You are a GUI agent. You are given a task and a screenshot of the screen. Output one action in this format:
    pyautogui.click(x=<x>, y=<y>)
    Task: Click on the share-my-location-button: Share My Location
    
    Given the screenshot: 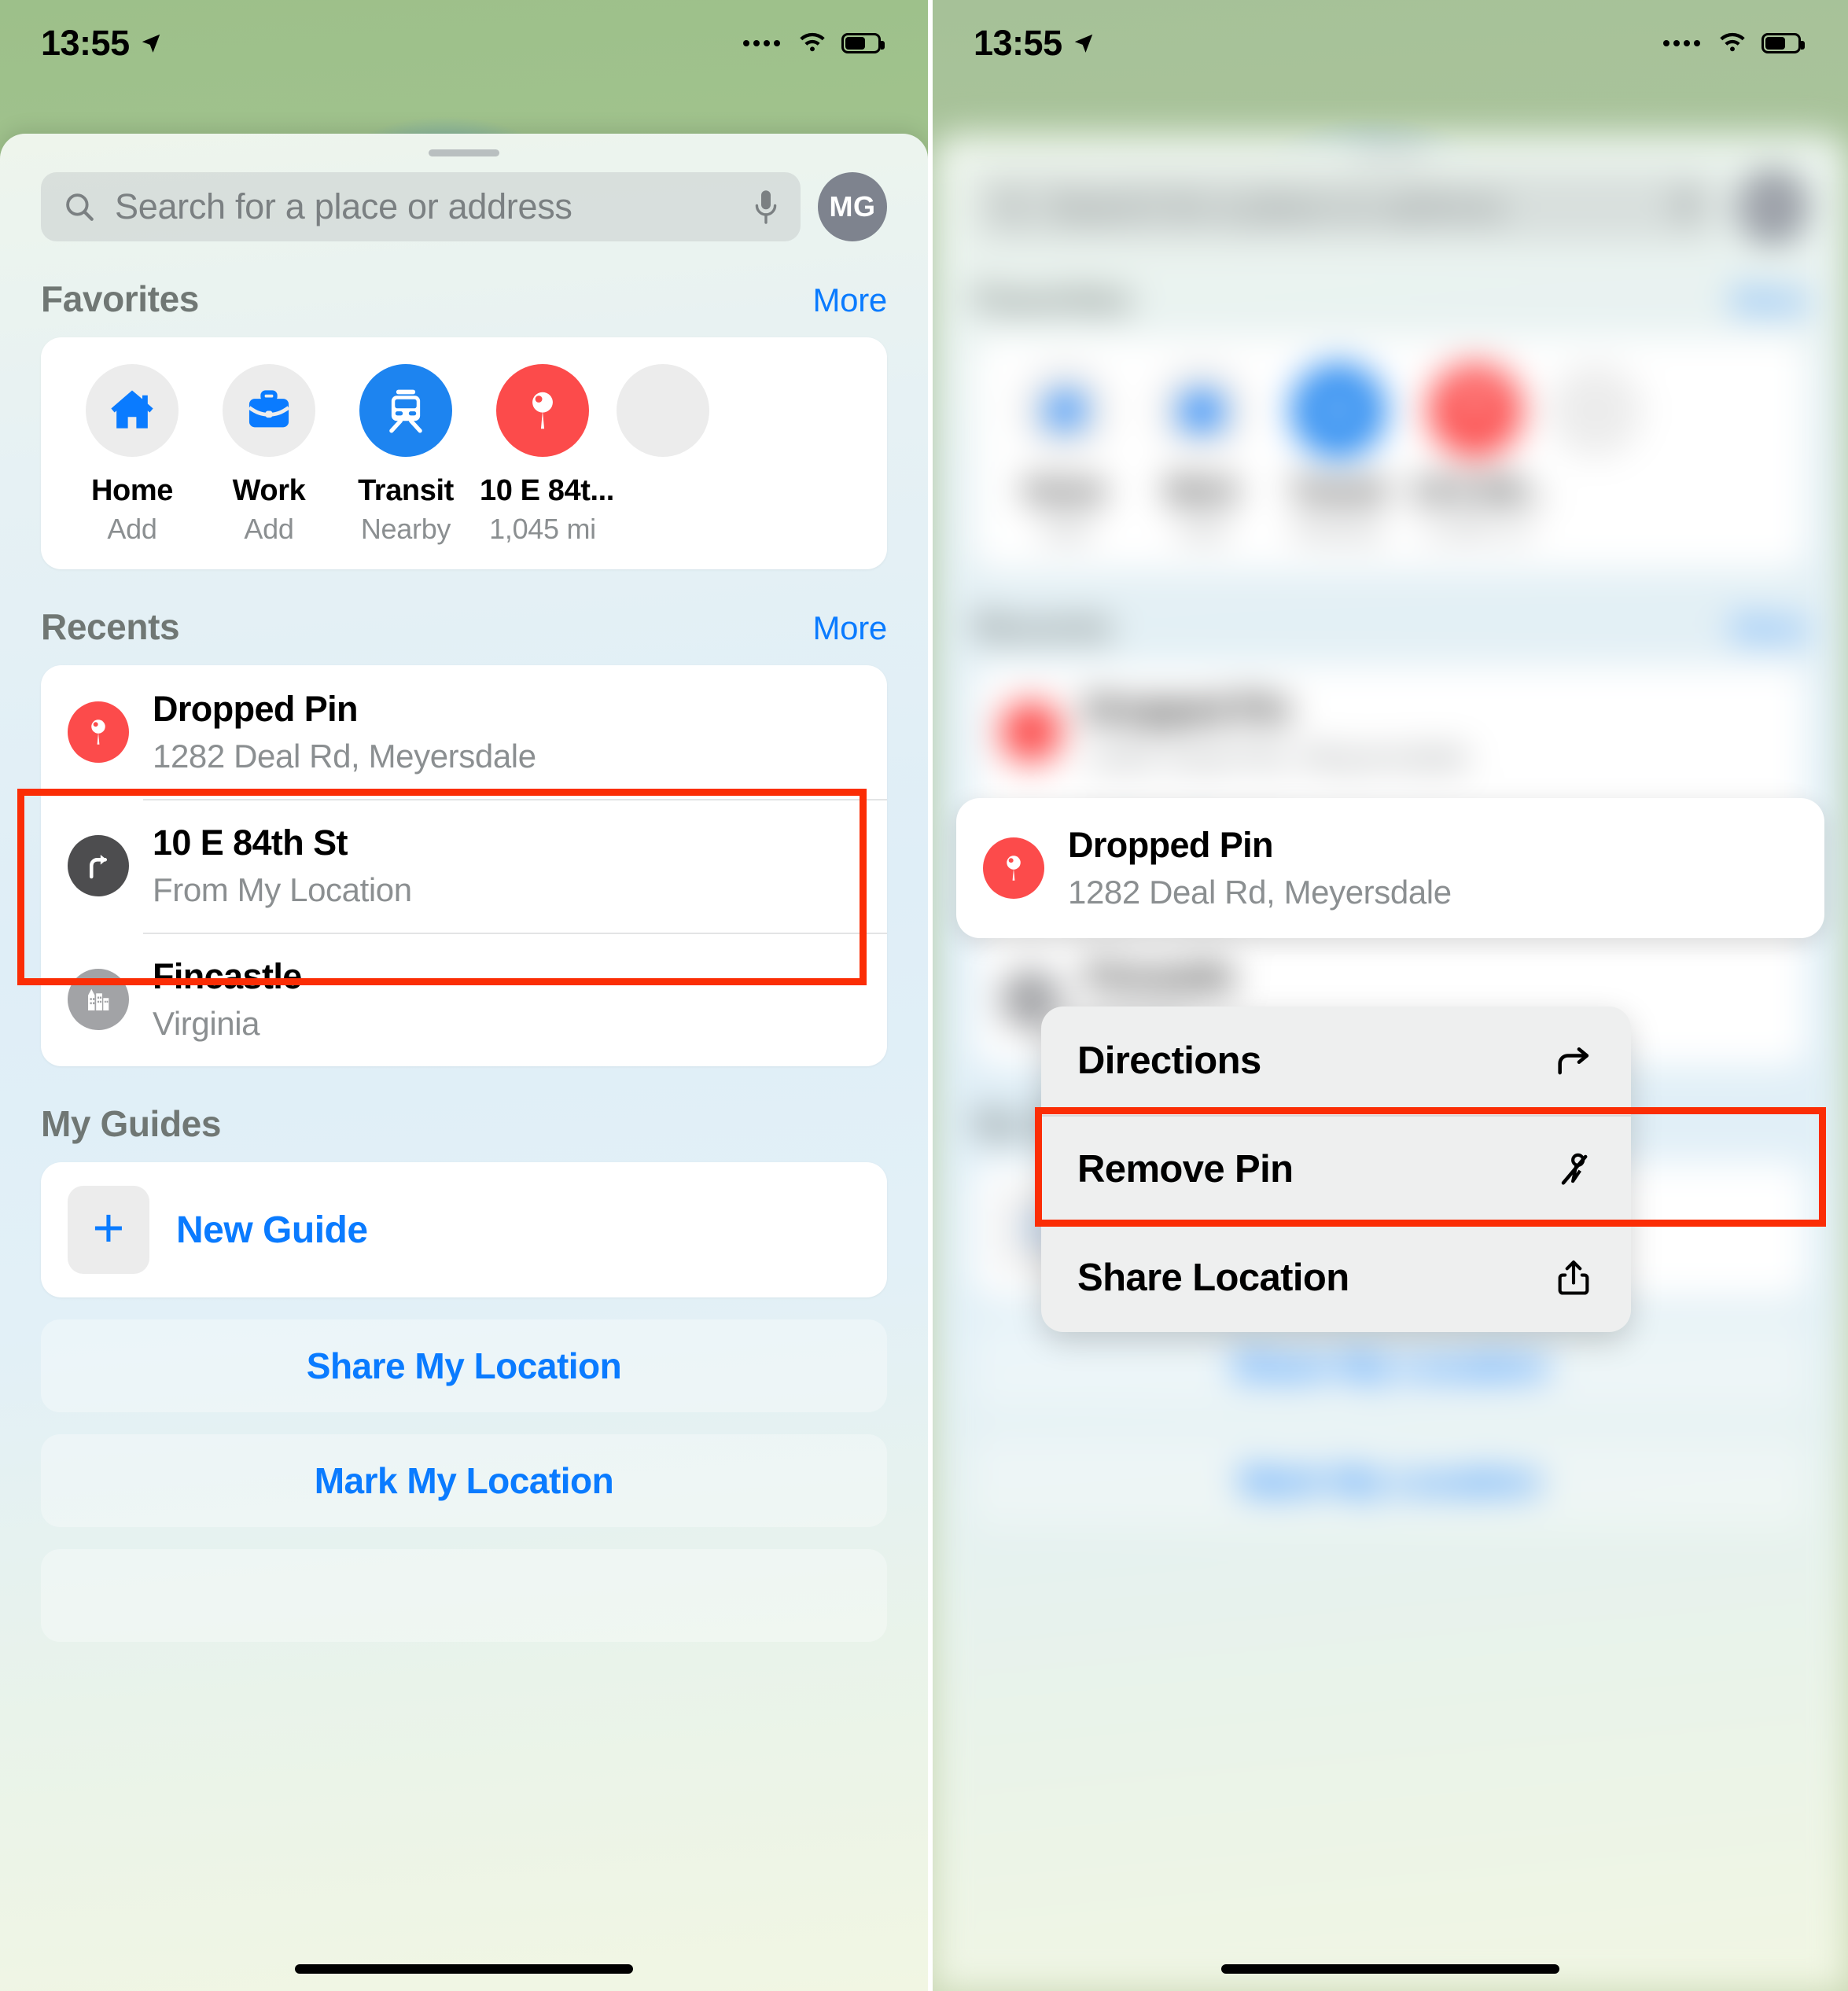 What is the action you would take?
    pyautogui.click(x=464, y=1365)
    